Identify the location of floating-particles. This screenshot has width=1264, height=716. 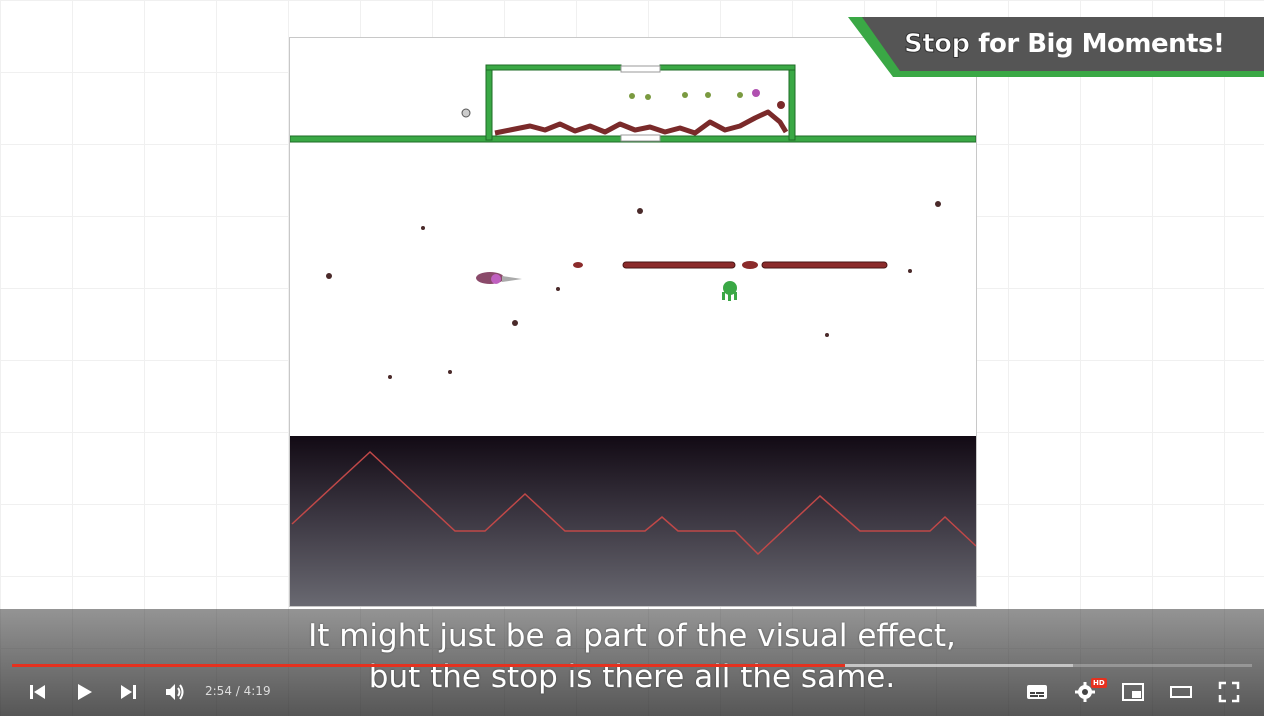
(623, 103).